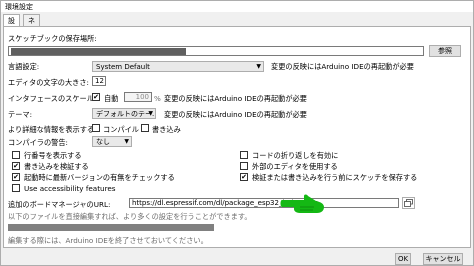 Image resolution: width=474 pixels, height=266 pixels. Describe the element at coordinates (38, 142) in the screenshot. I see `compiler-warnings-label: コンパイラの警告:` at that location.